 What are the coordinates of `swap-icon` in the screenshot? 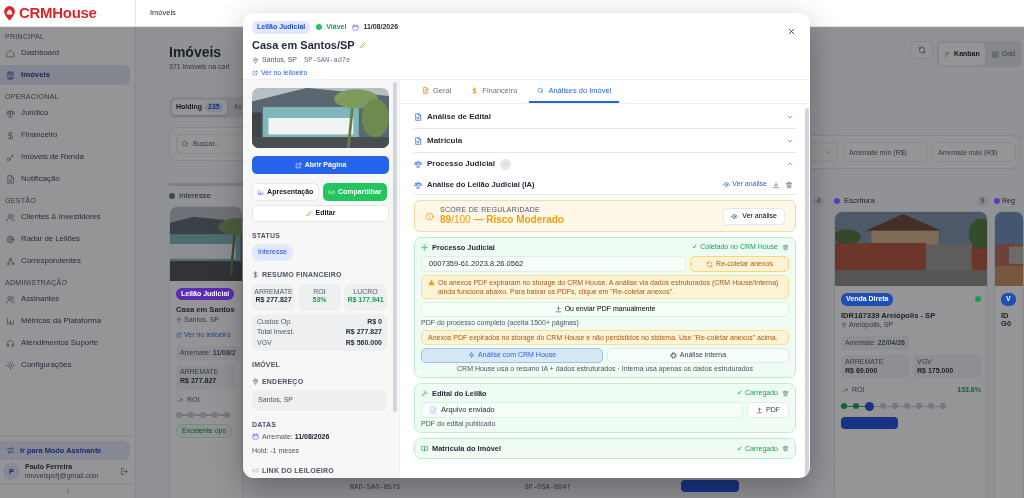 It's located at (10, 450).